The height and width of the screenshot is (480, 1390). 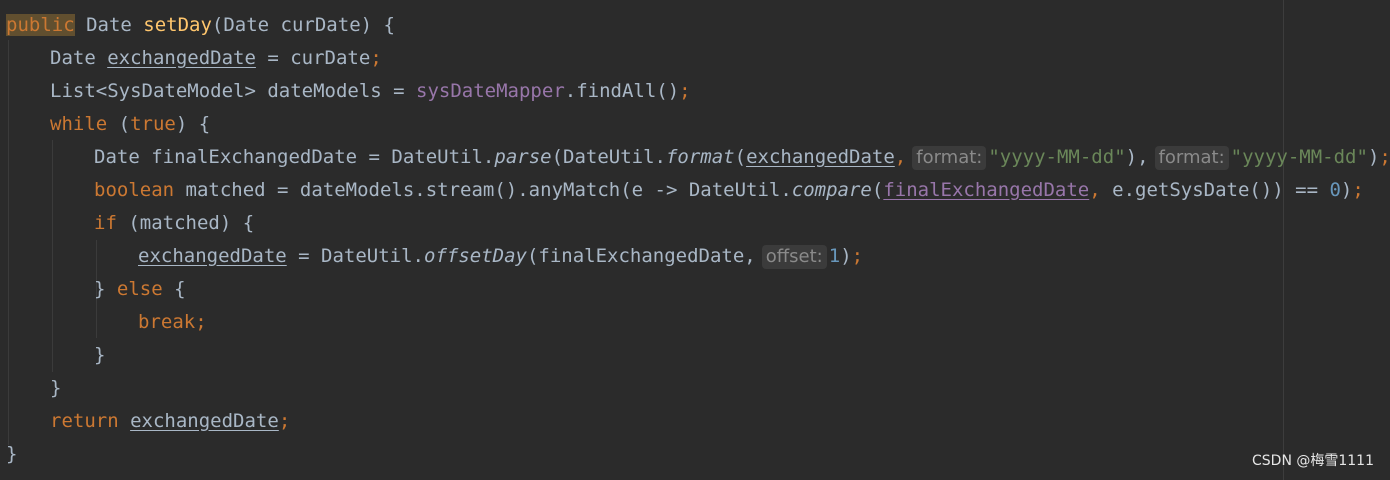 I want to click on keyword: public, so click(x=40, y=25).